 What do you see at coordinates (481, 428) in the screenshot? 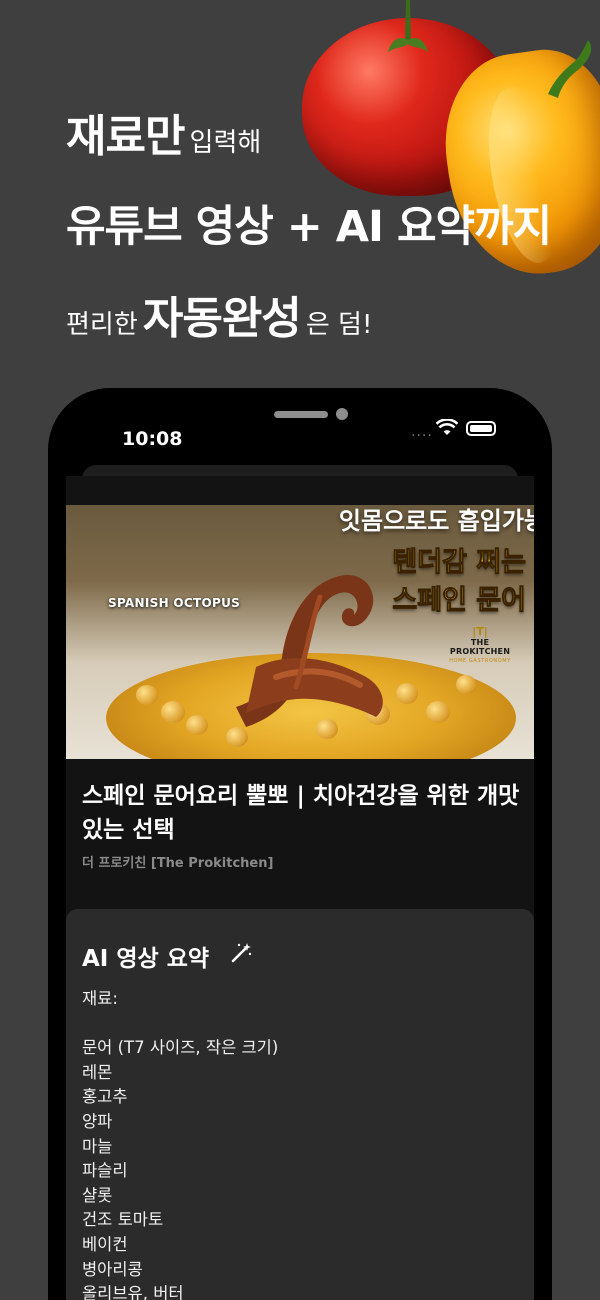
I see `battery-icon` at bounding box center [481, 428].